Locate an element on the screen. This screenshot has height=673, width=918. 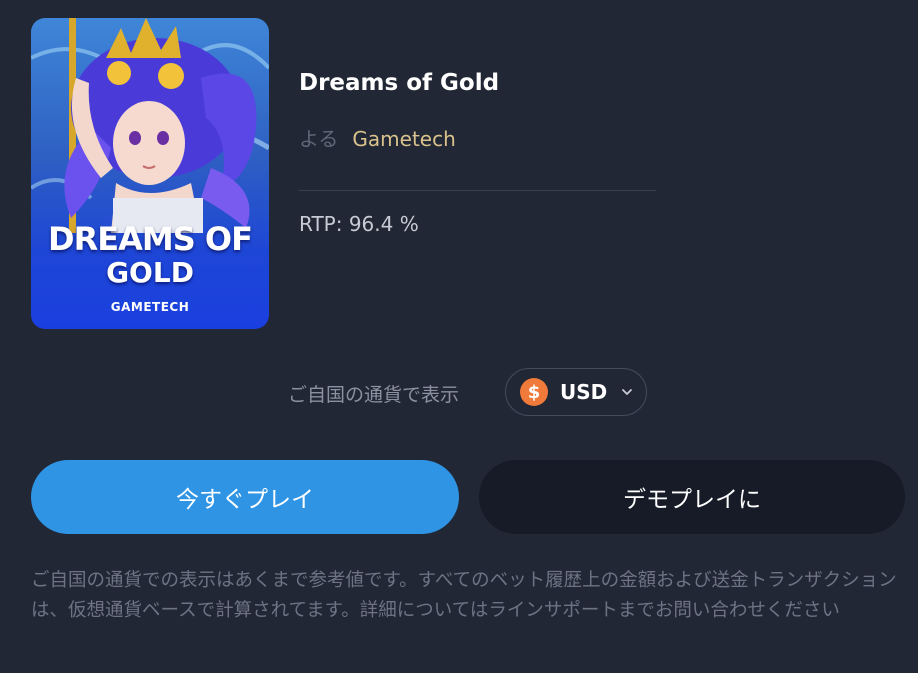
currency-code: USD is located at coordinates (584, 392).